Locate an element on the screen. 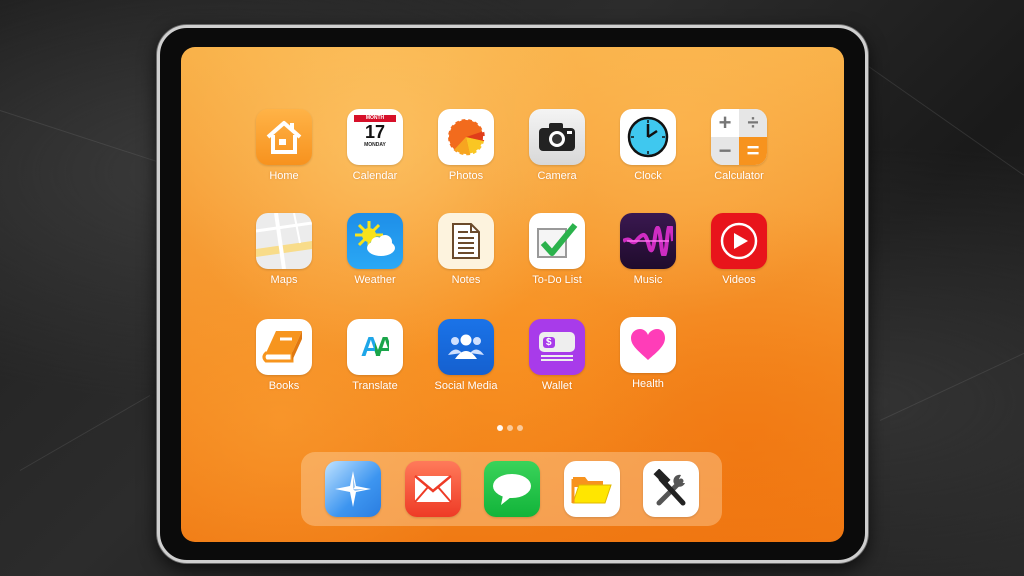 The image size is (1024, 576). play-icon is located at coordinates (739, 241).